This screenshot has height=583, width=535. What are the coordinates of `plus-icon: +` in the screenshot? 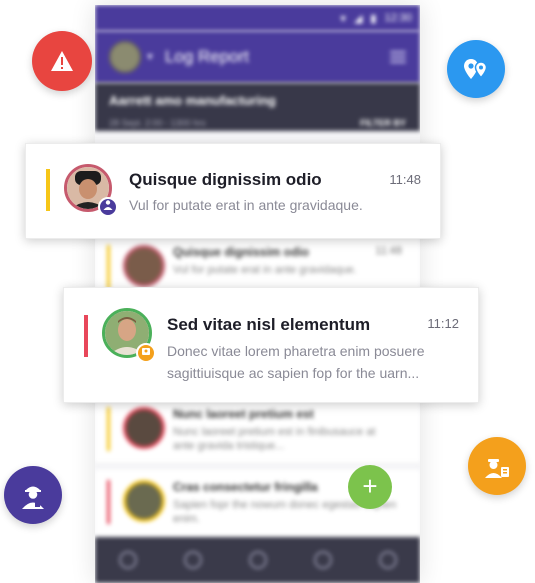 It's located at (370, 486).